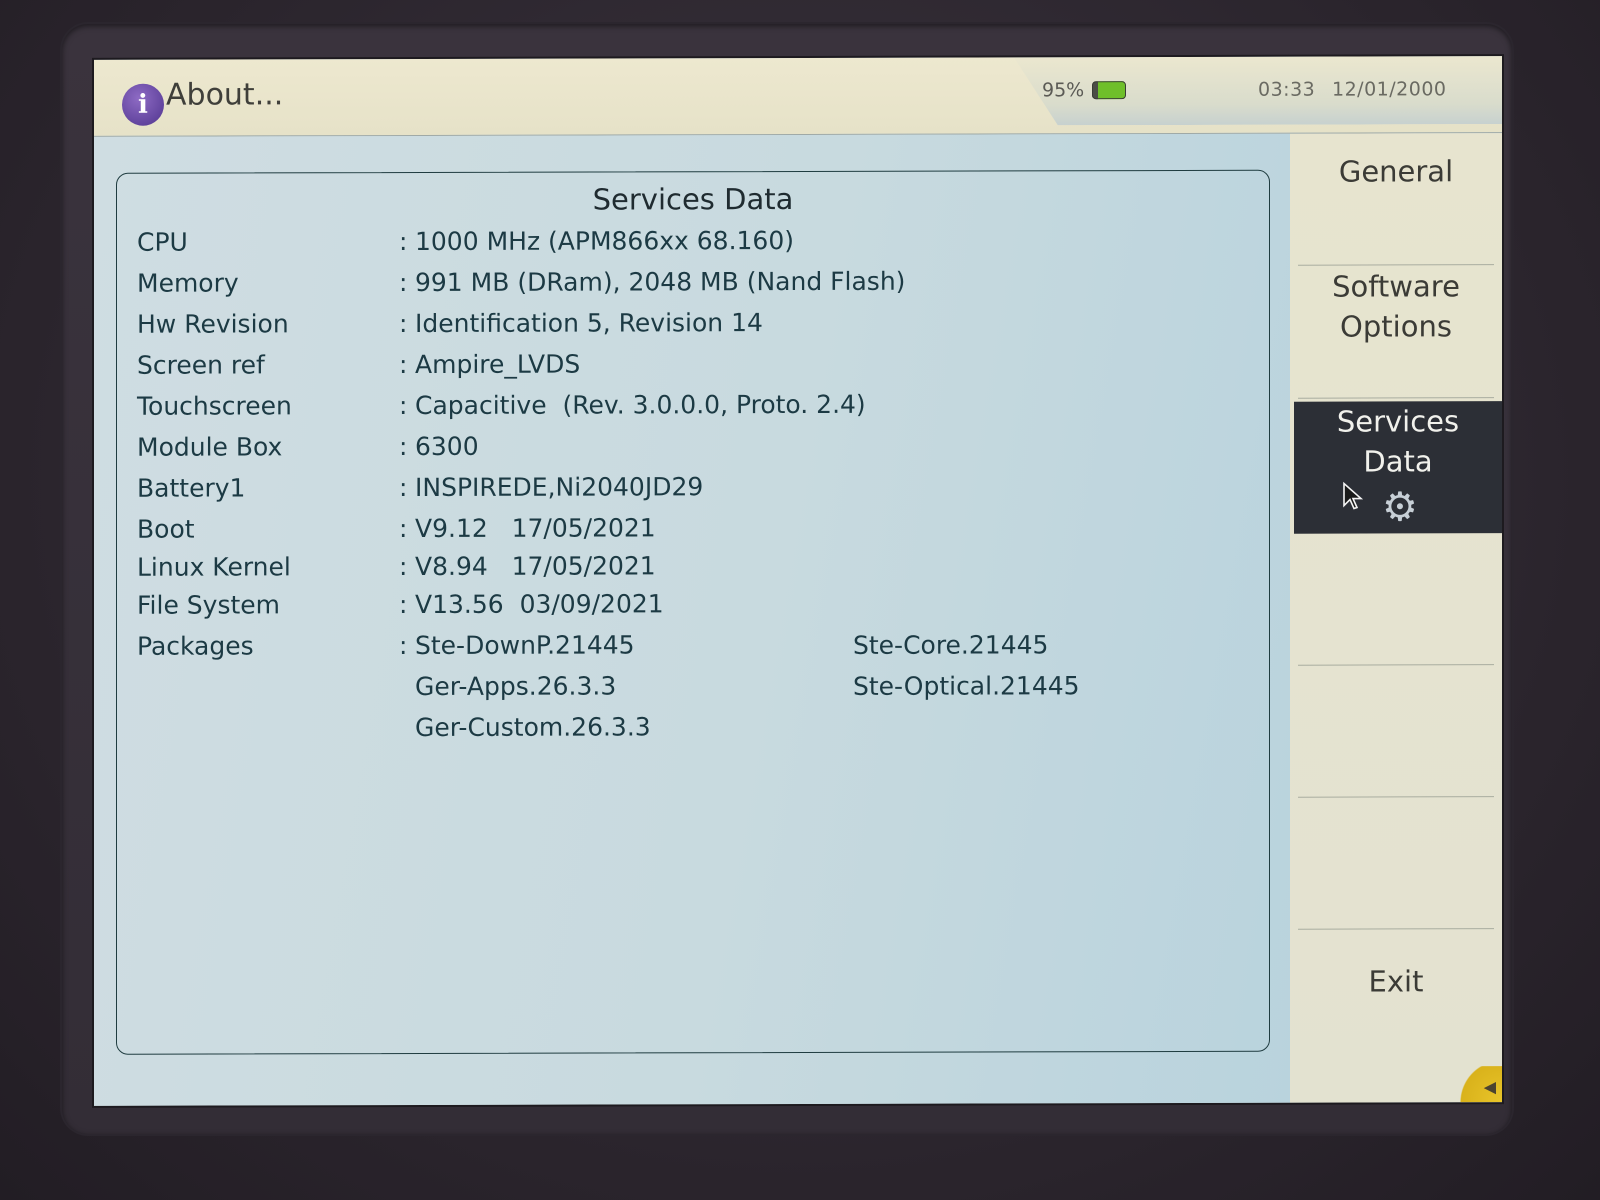  I want to click on row-value: V8.94 17/05/2021, so click(535, 566).